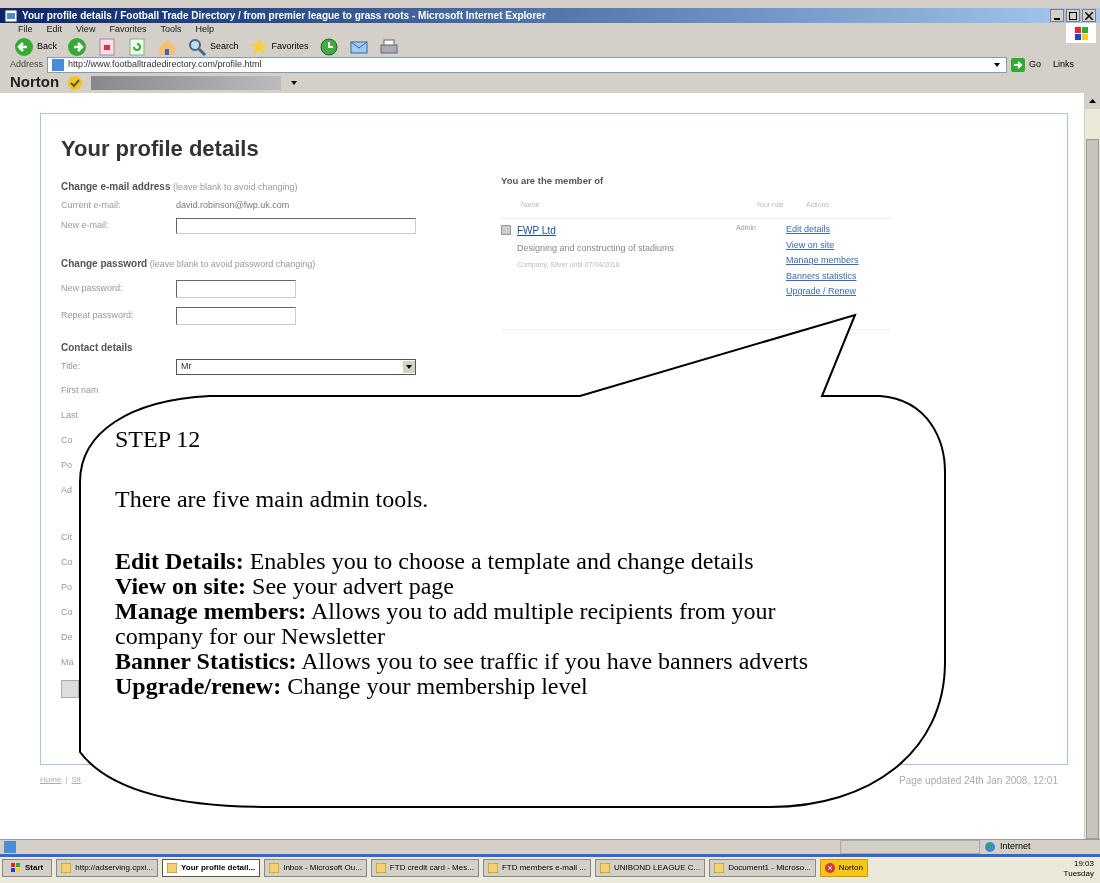 The height and width of the screenshot is (883, 1100). I want to click on section-title: Change password (leave blank to avoid password changing), so click(189, 264).